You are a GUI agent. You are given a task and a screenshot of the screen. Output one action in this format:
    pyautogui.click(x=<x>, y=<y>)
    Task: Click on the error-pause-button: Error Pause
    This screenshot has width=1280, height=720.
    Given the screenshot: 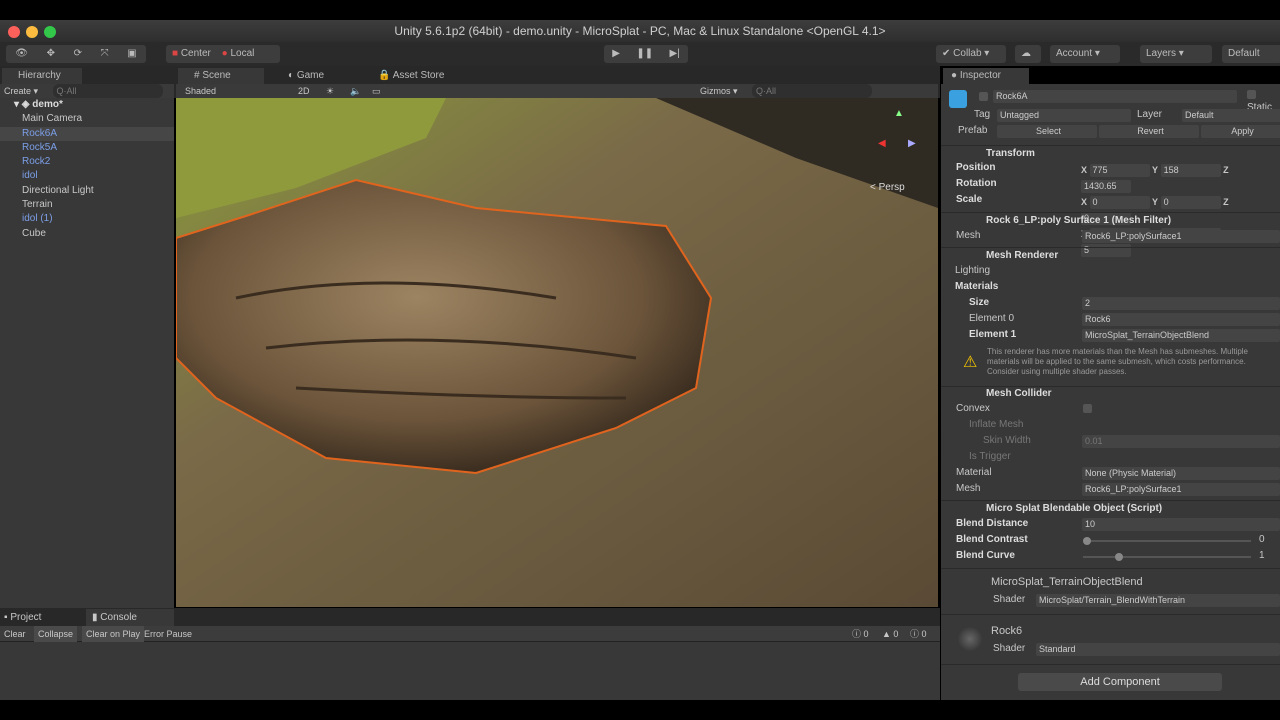 What is the action you would take?
    pyautogui.click(x=168, y=634)
    